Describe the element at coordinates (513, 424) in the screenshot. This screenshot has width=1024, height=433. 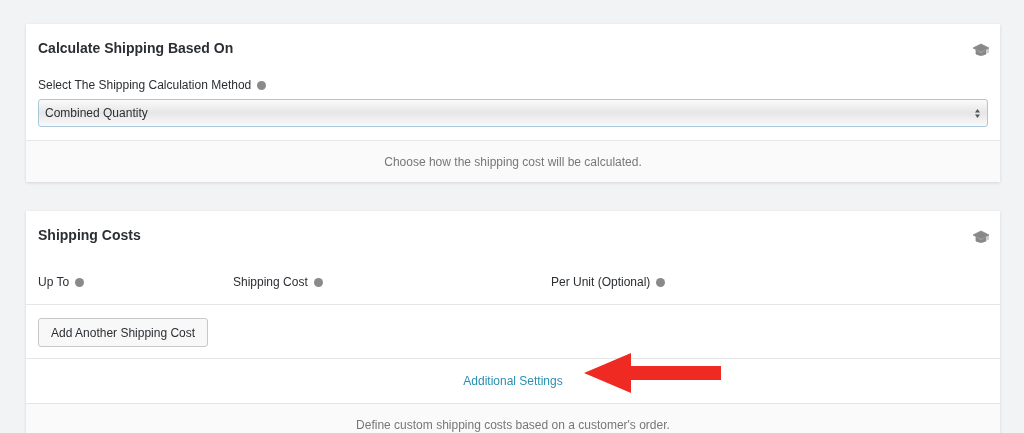
I see `help-text: Define custom shipping costs based on a customer's order.` at that location.